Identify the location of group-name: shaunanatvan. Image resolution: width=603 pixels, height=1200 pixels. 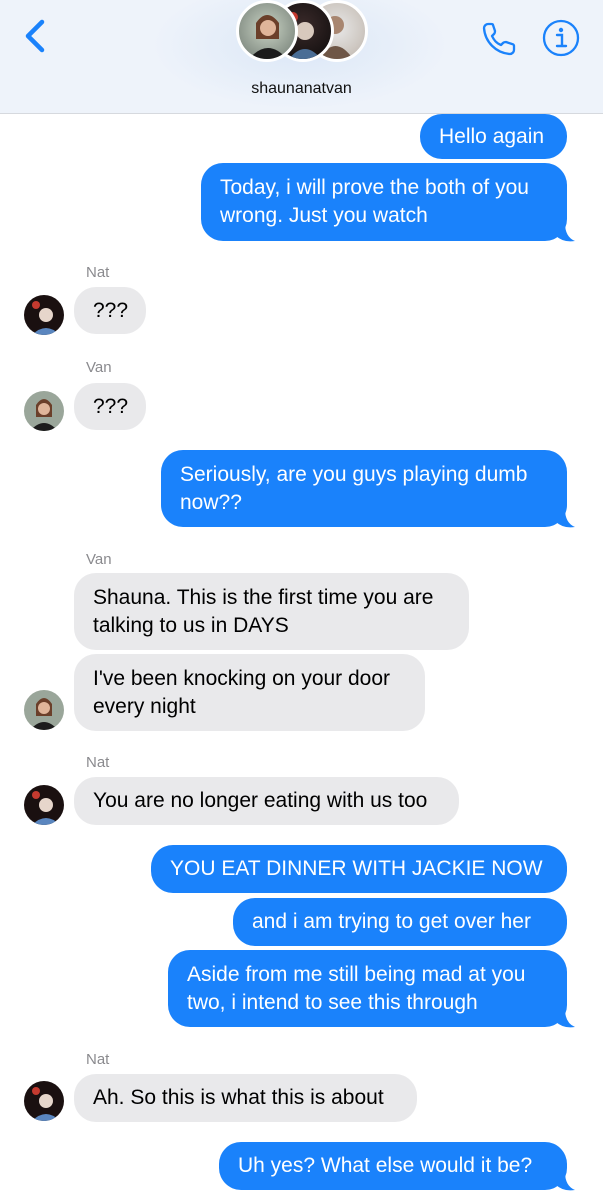
(301, 89).